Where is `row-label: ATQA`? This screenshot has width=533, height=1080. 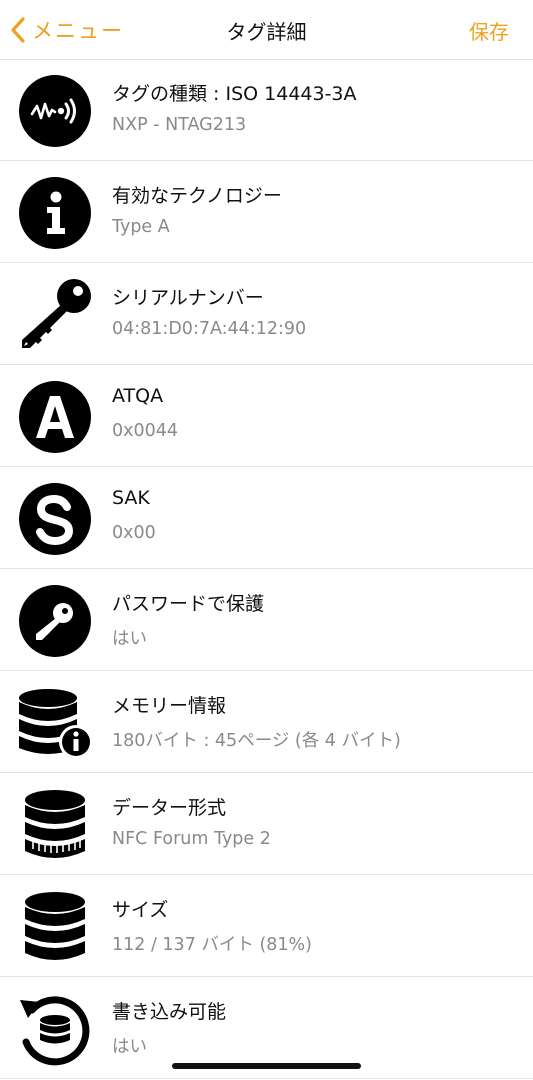 row-label: ATQA is located at coordinates (138, 396).